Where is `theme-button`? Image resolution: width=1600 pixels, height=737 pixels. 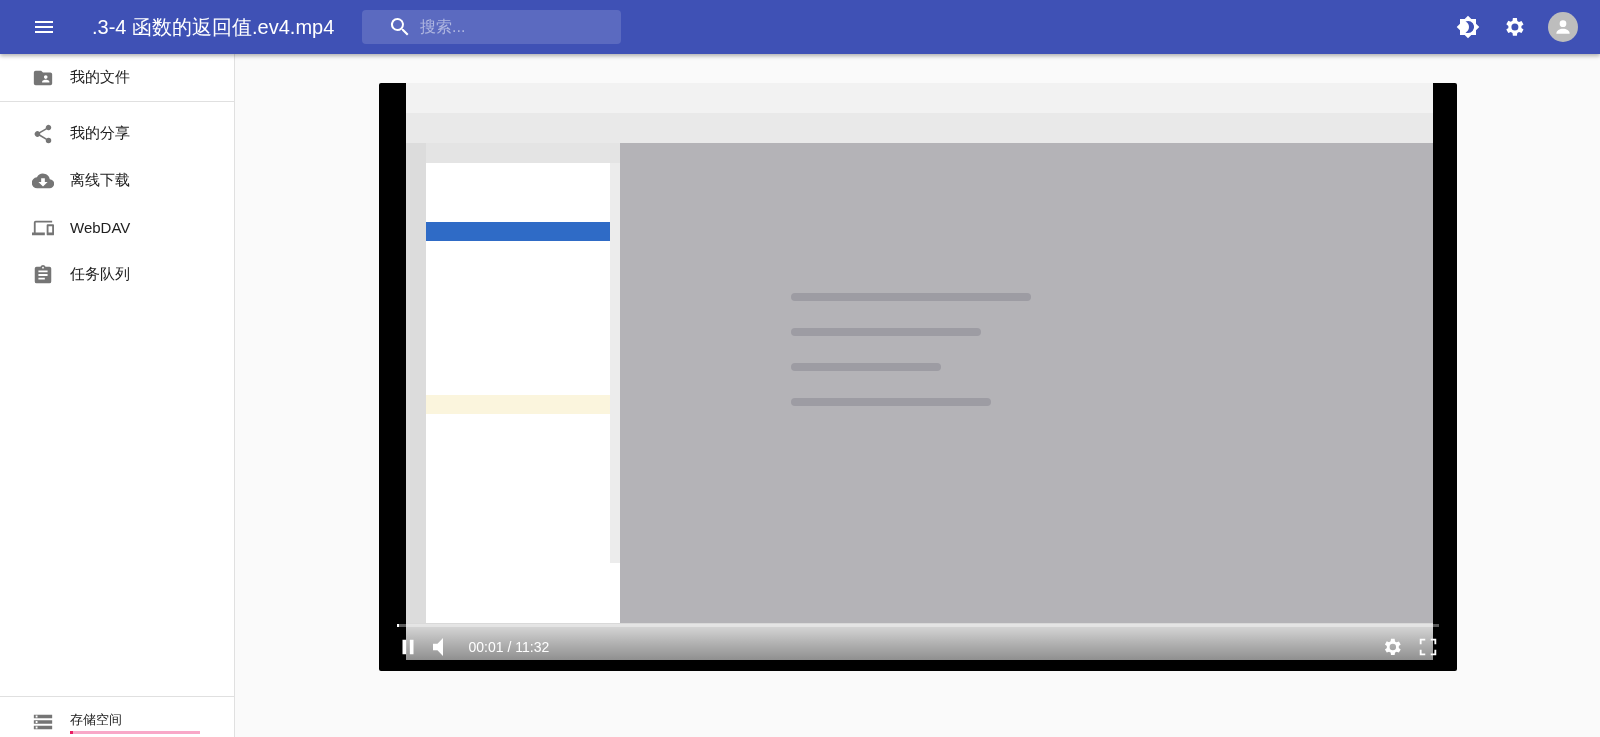
theme-button is located at coordinates (1468, 27).